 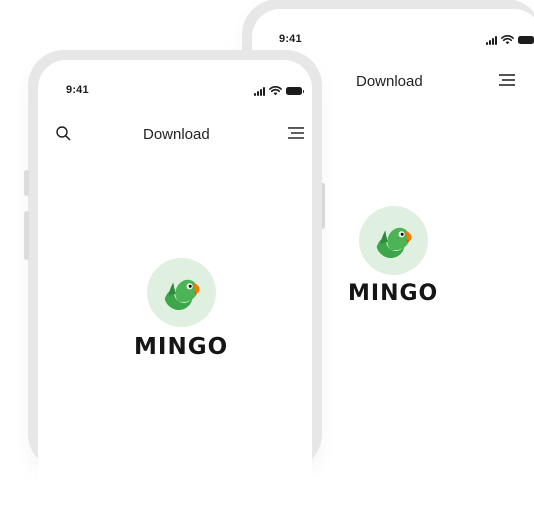 I want to click on status-bar: 9:41, so click(x=175, y=94).